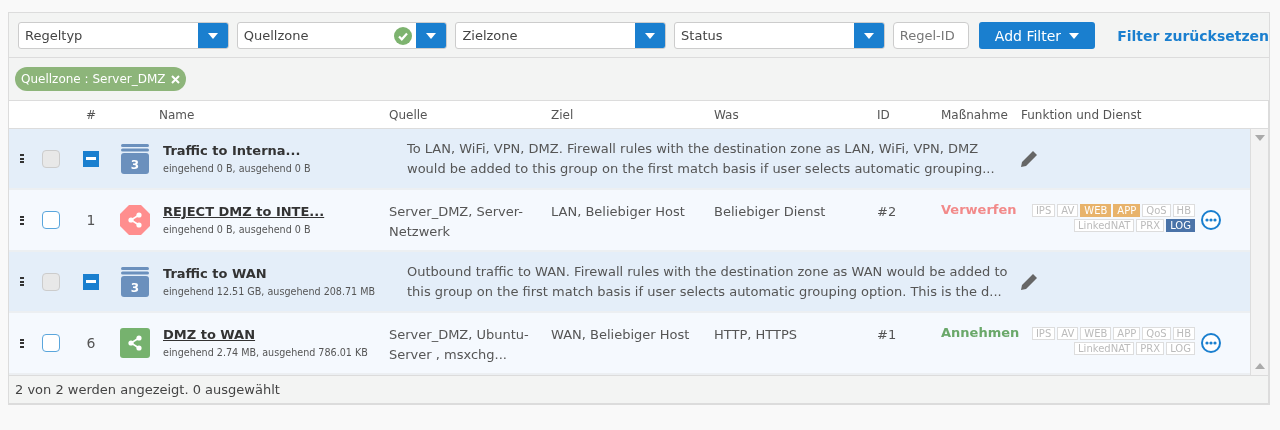  I want to click on add-filter-button: Add Filter, so click(1037, 35).